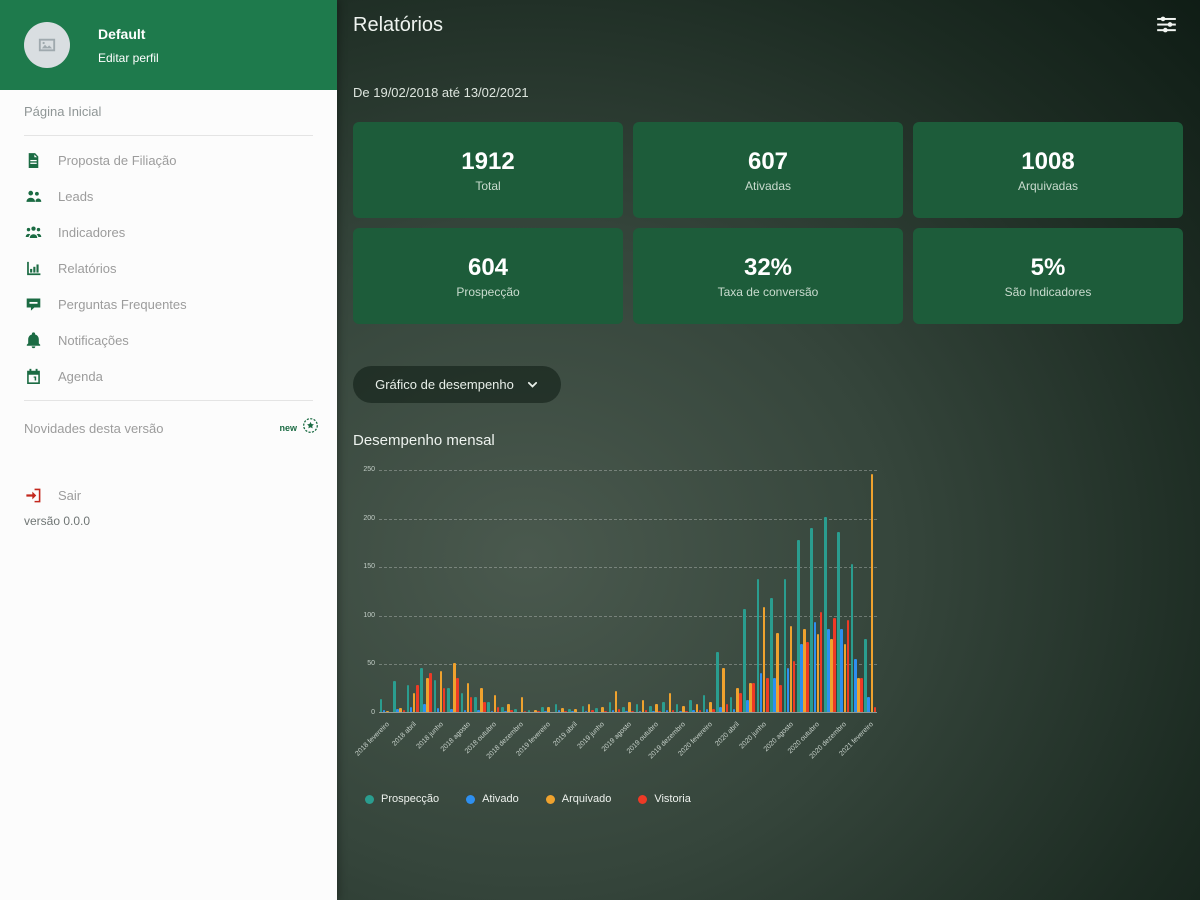 This screenshot has width=1200, height=900. I want to click on edit-profile-link: Editar perfil, so click(128, 58).